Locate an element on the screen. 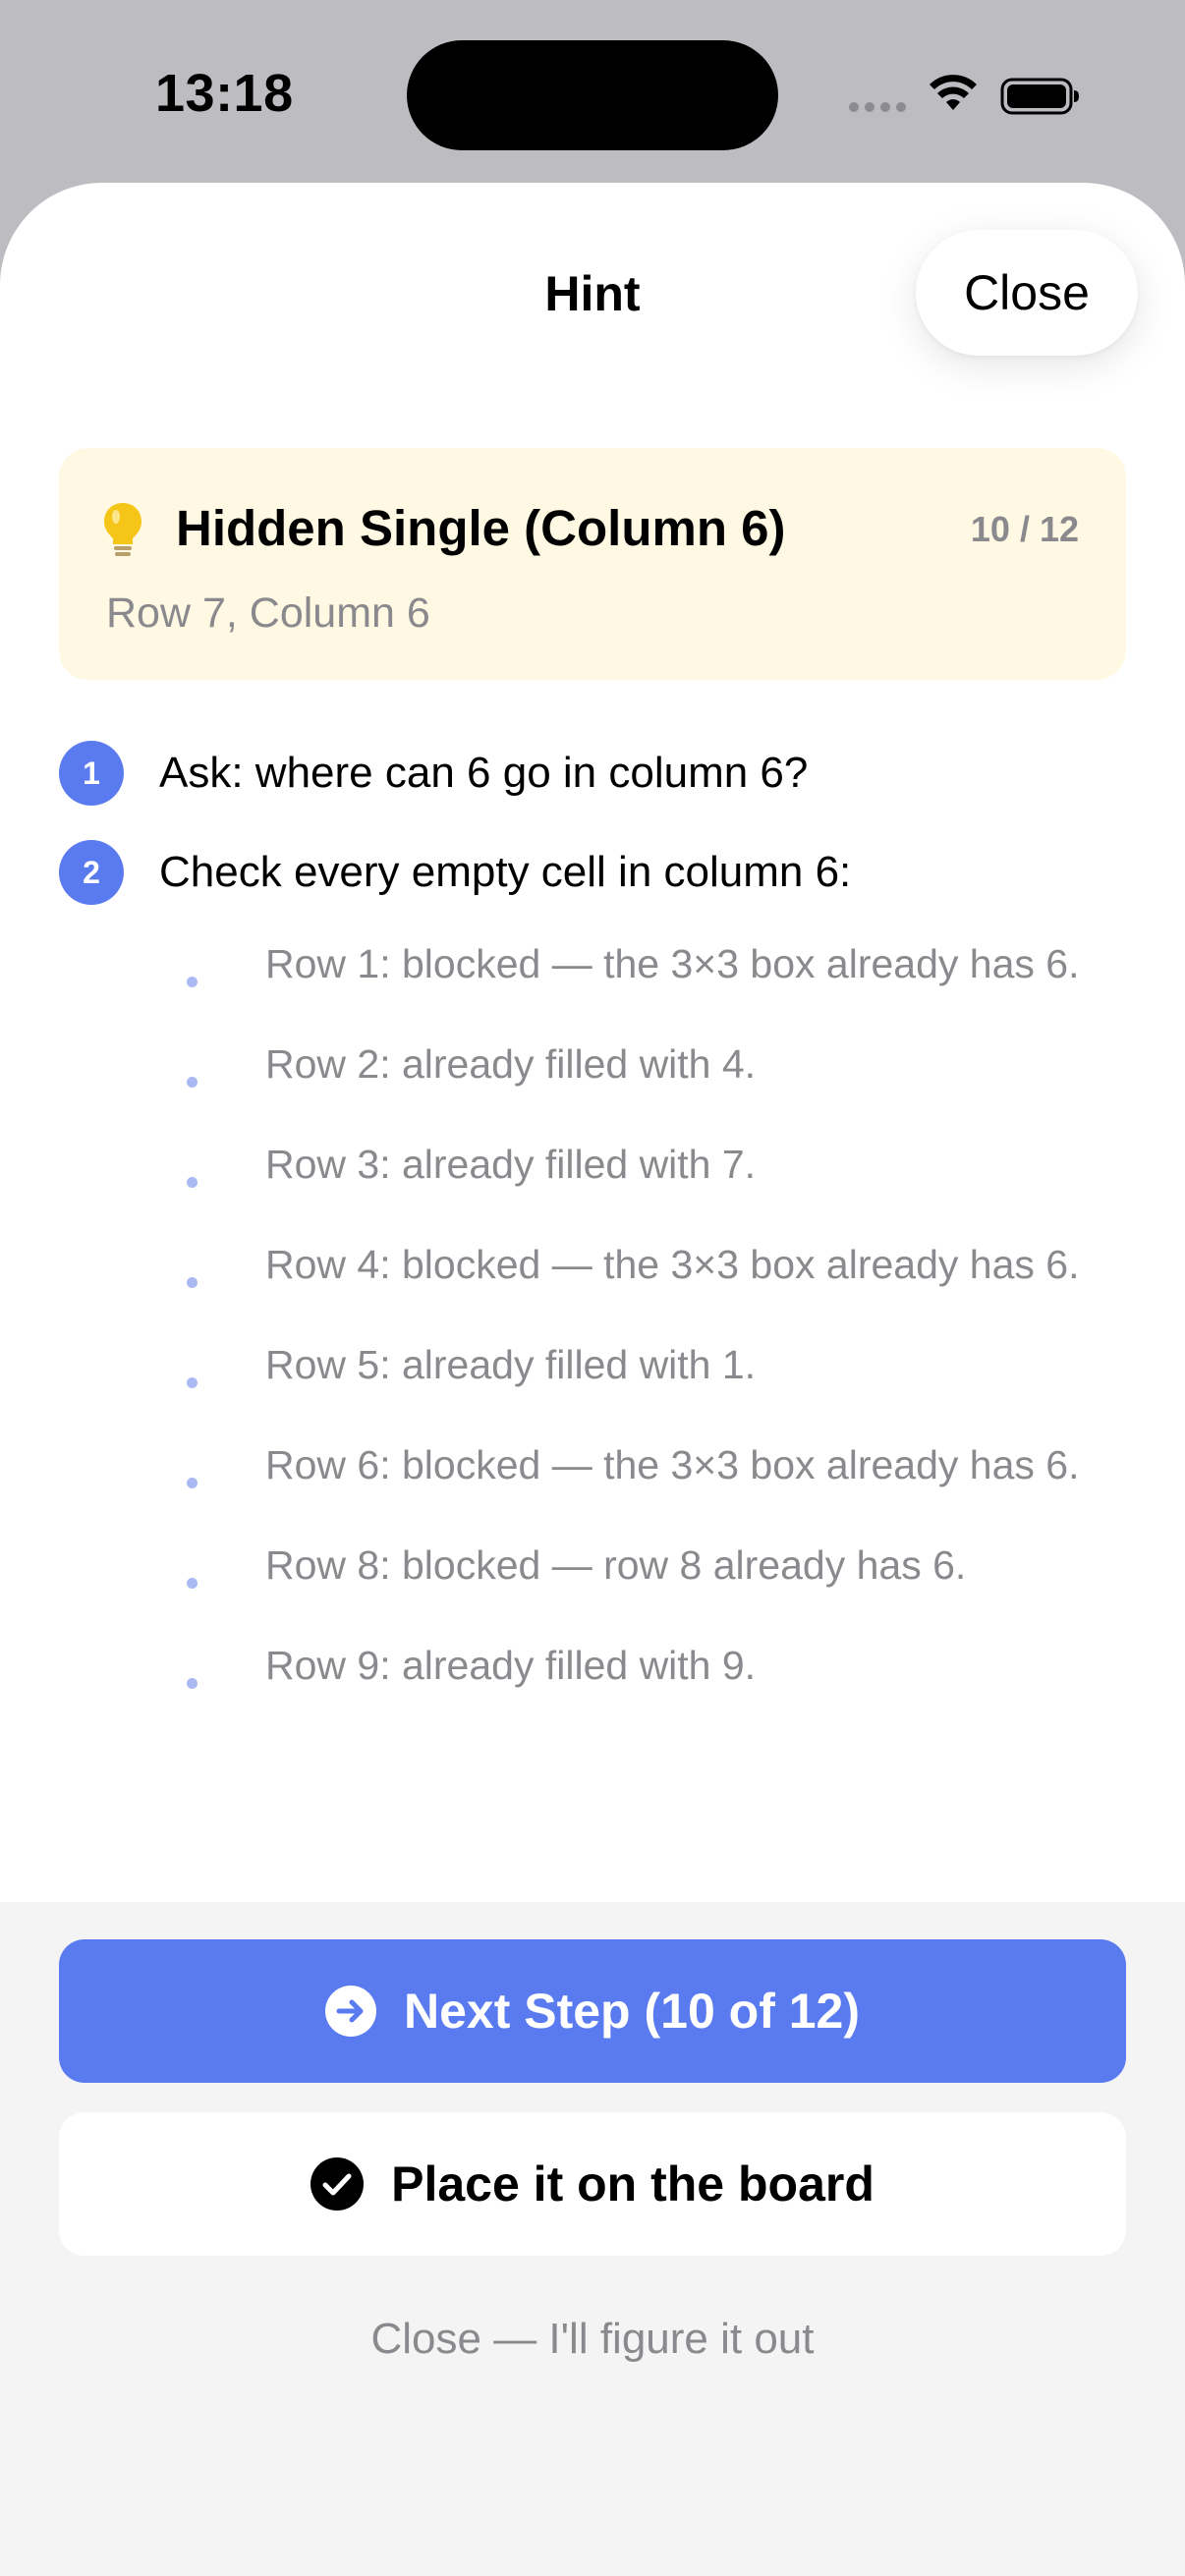 The width and height of the screenshot is (1185, 2576). checkmark-circle-icon is located at coordinates (338, 2184).